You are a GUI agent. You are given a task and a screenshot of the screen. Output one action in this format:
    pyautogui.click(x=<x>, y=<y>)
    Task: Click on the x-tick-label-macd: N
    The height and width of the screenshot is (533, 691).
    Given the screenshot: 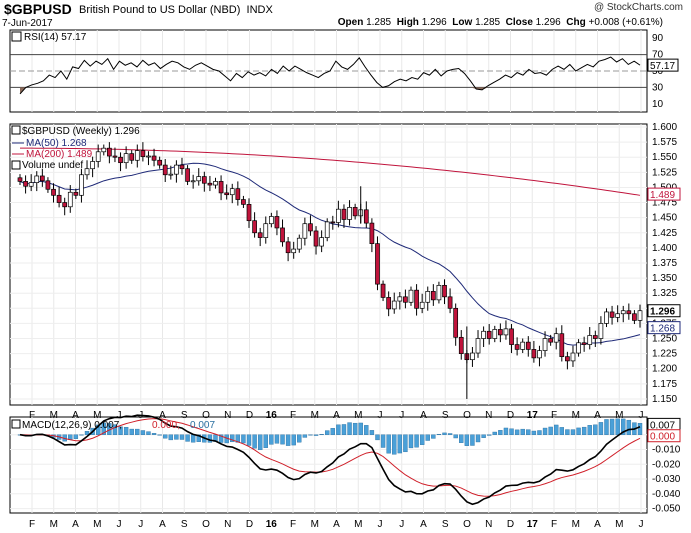 What is the action you would take?
    pyautogui.click(x=488, y=524)
    